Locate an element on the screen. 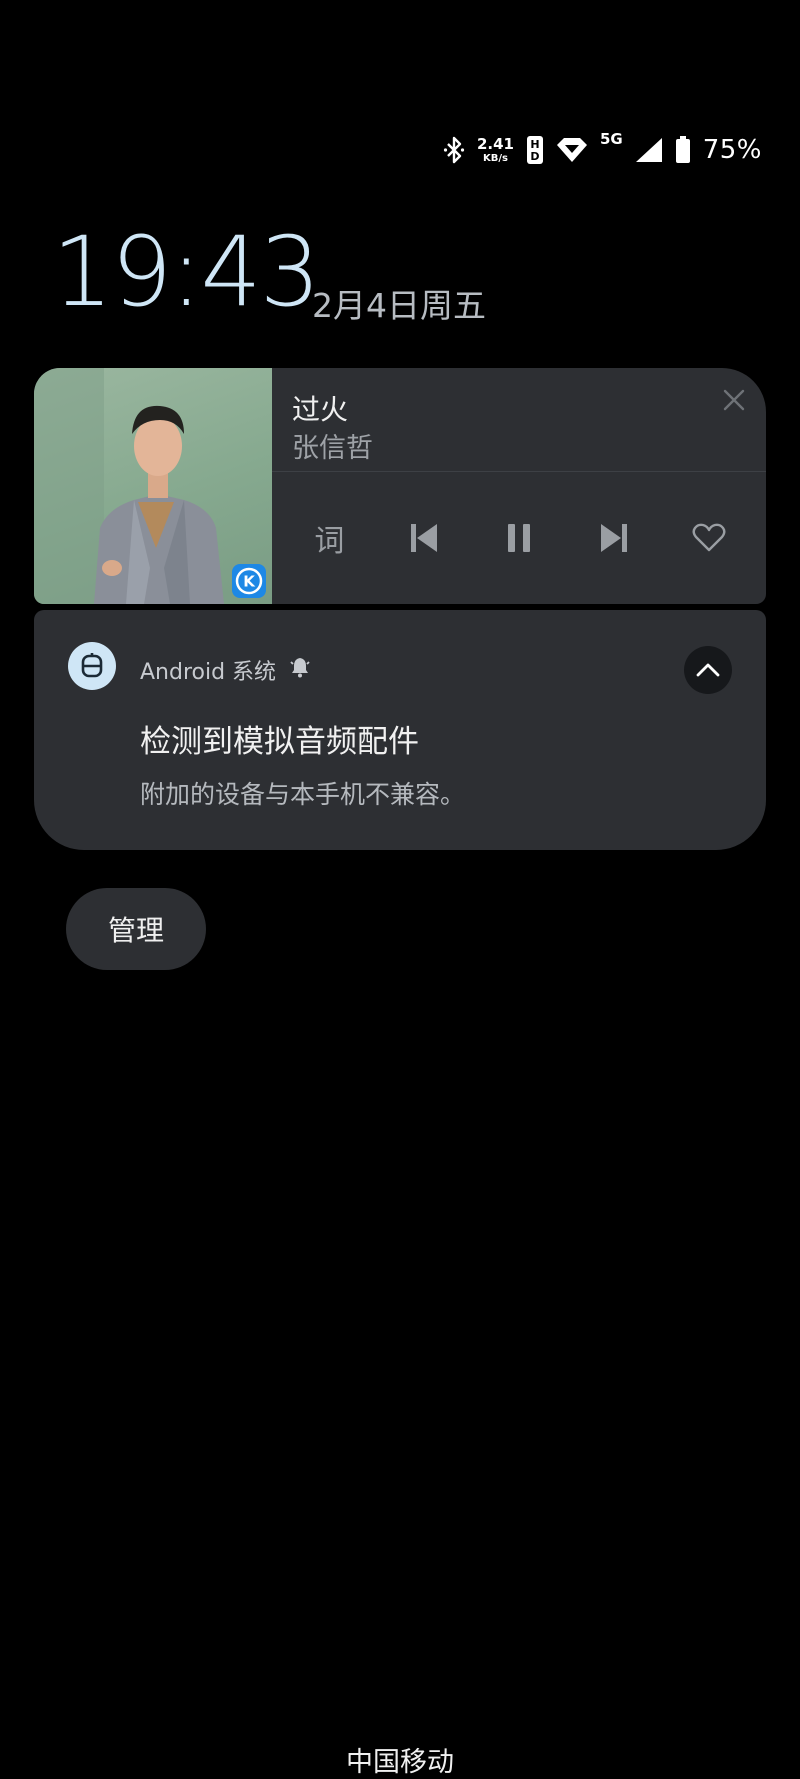 The width and height of the screenshot is (800, 1779). notification-card: Android 系统 检测到模拟音频配件 附加的设备与本手机不兼容。 is located at coordinates (400, 730).